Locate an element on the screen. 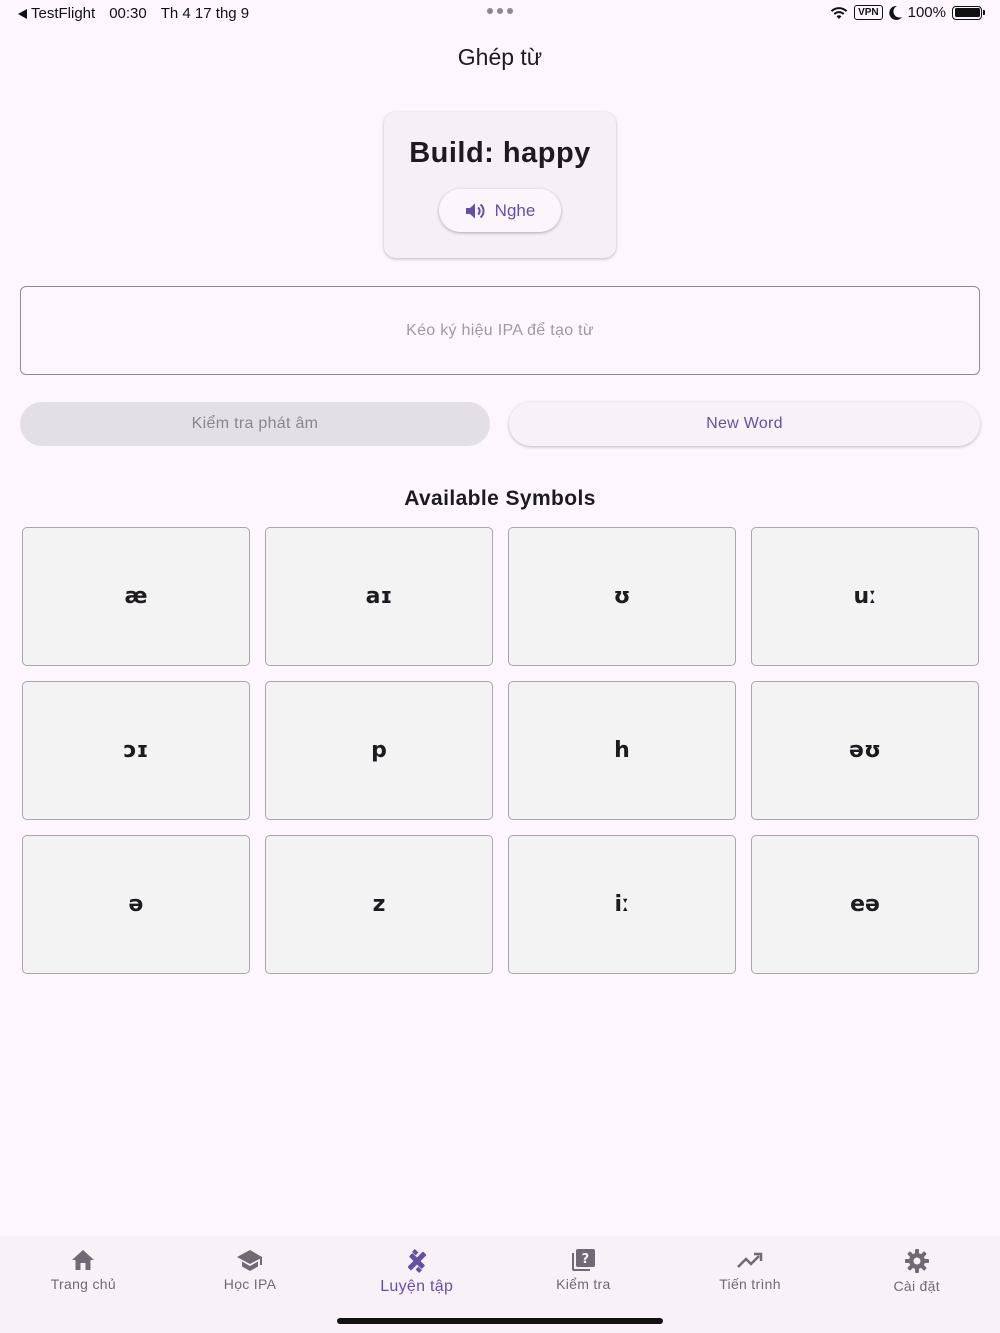 Image resolution: width=1000 pixels, height=1333 pixels. symbol-tile: p is located at coordinates (379, 750).